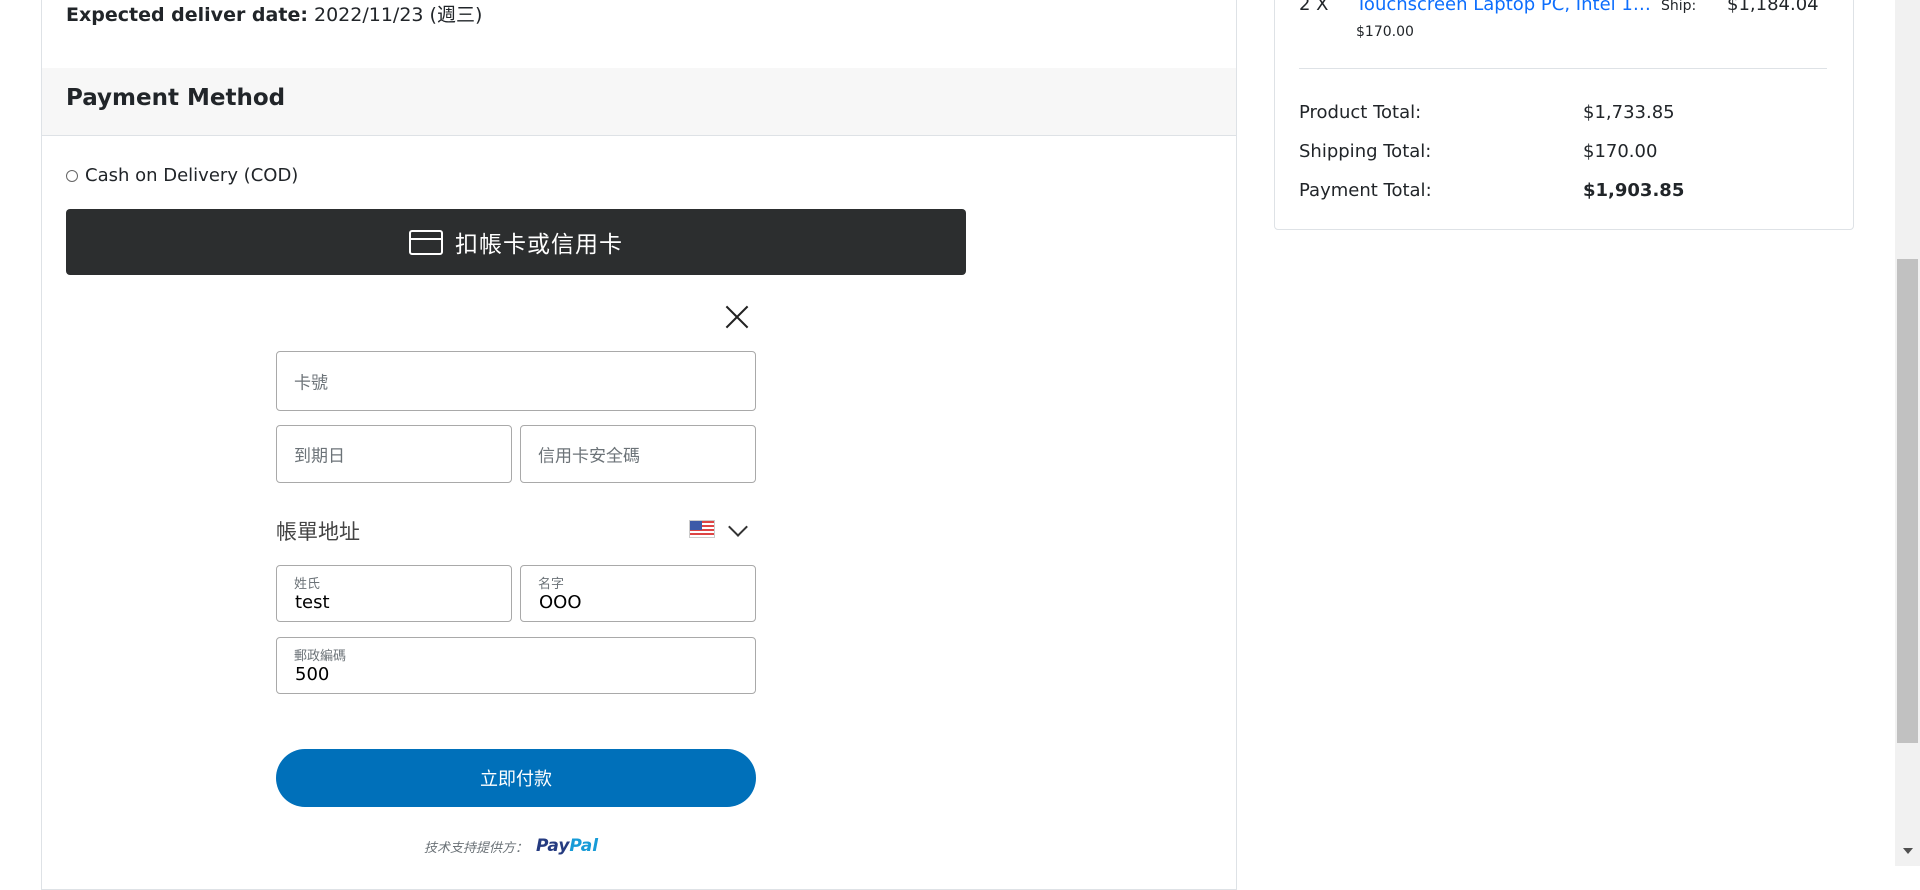  What do you see at coordinates (1773, 7) in the screenshot?
I see `item-price: $1,184.04` at bounding box center [1773, 7].